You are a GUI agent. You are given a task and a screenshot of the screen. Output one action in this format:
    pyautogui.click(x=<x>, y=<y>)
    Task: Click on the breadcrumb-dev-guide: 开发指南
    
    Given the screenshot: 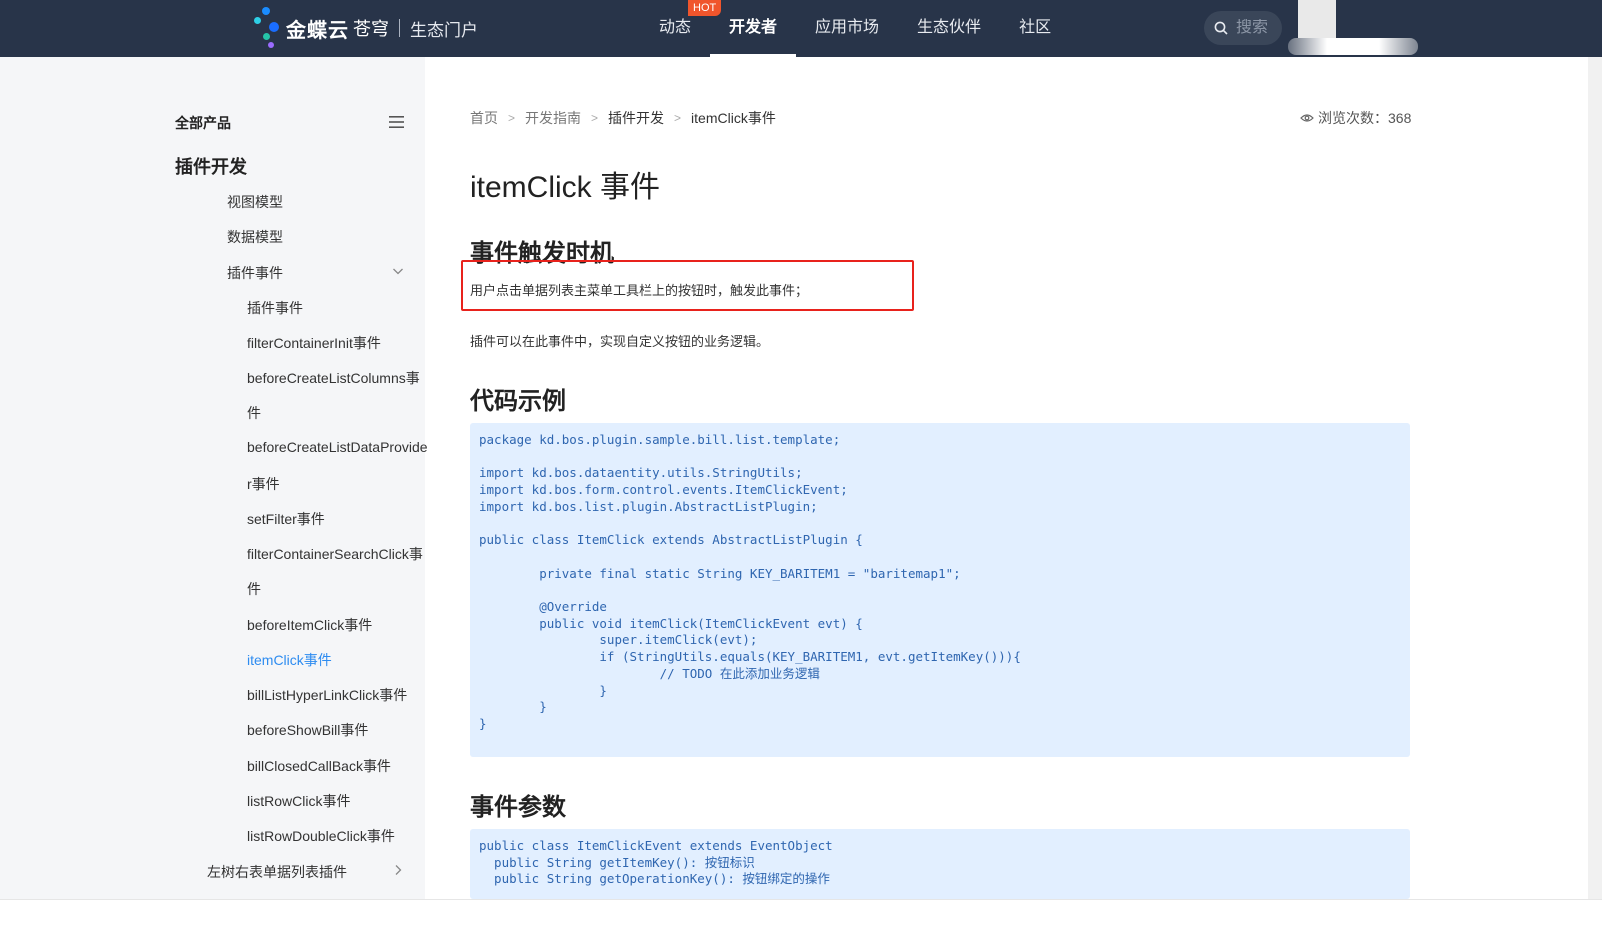 What is the action you would take?
    pyautogui.click(x=553, y=118)
    